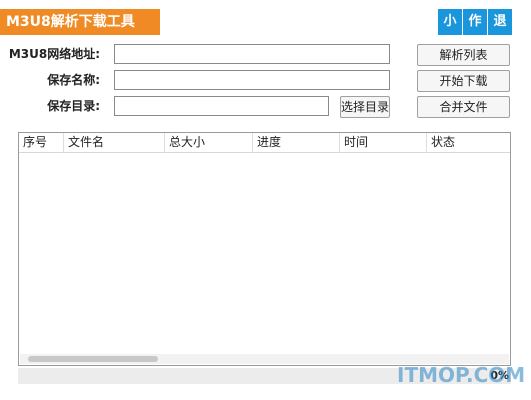 The height and width of the screenshot is (400, 531). Describe the element at coordinates (468, 143) in the screenshot. I see `column-header-status: 状态` at that location.